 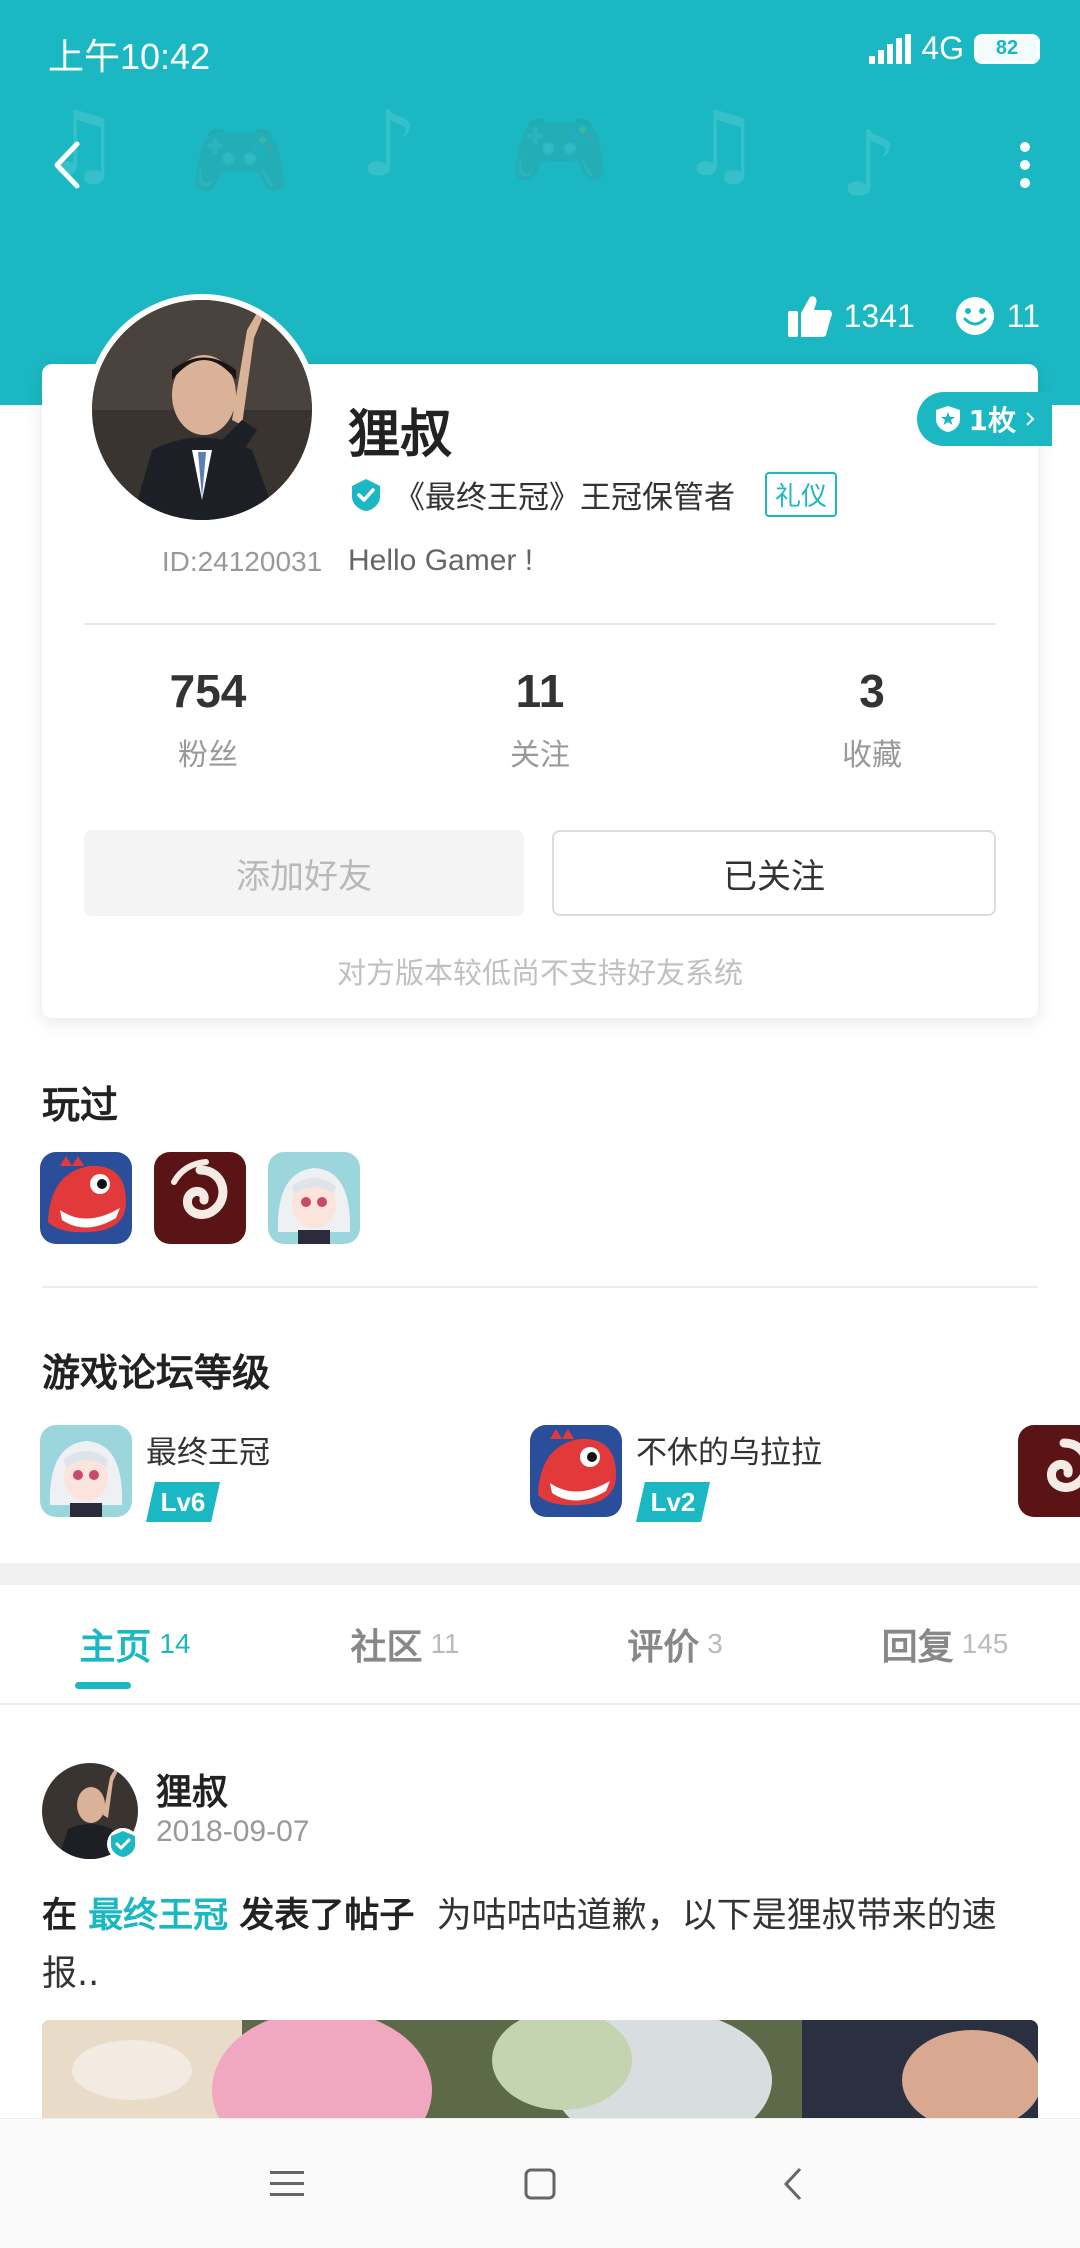 What do you see at coordinates (445, 1643) in the screenshot?
I see `tab-count: 11` at bounding box center [445, 1643].